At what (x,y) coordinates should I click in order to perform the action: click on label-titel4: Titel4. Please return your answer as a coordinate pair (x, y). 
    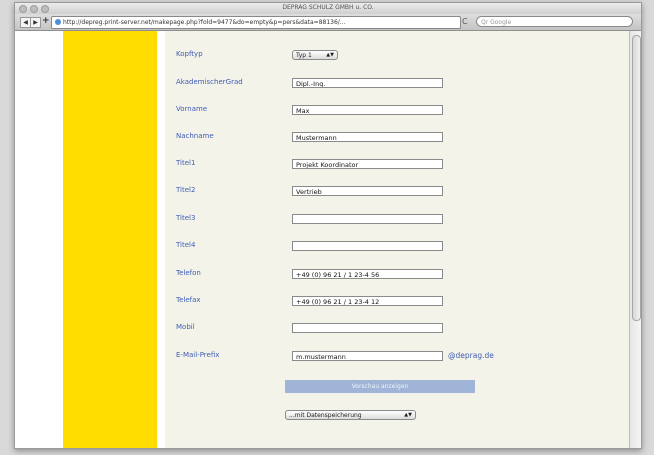
    Looking at the image, I should click on (186, 245).